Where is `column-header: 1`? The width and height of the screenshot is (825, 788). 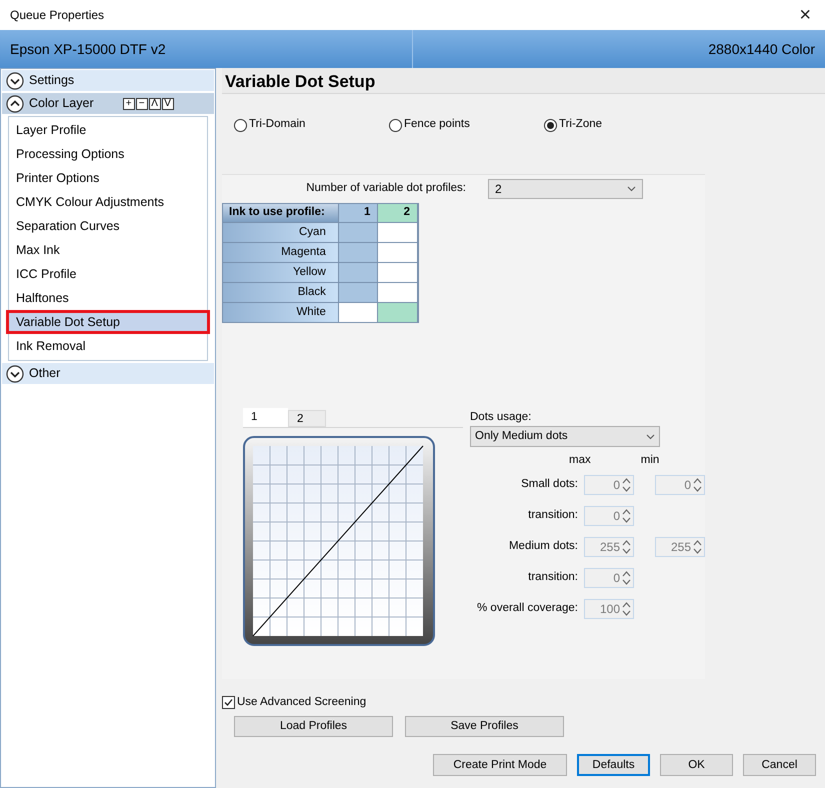 column-header: 1 is located at coordinates (358, 213).